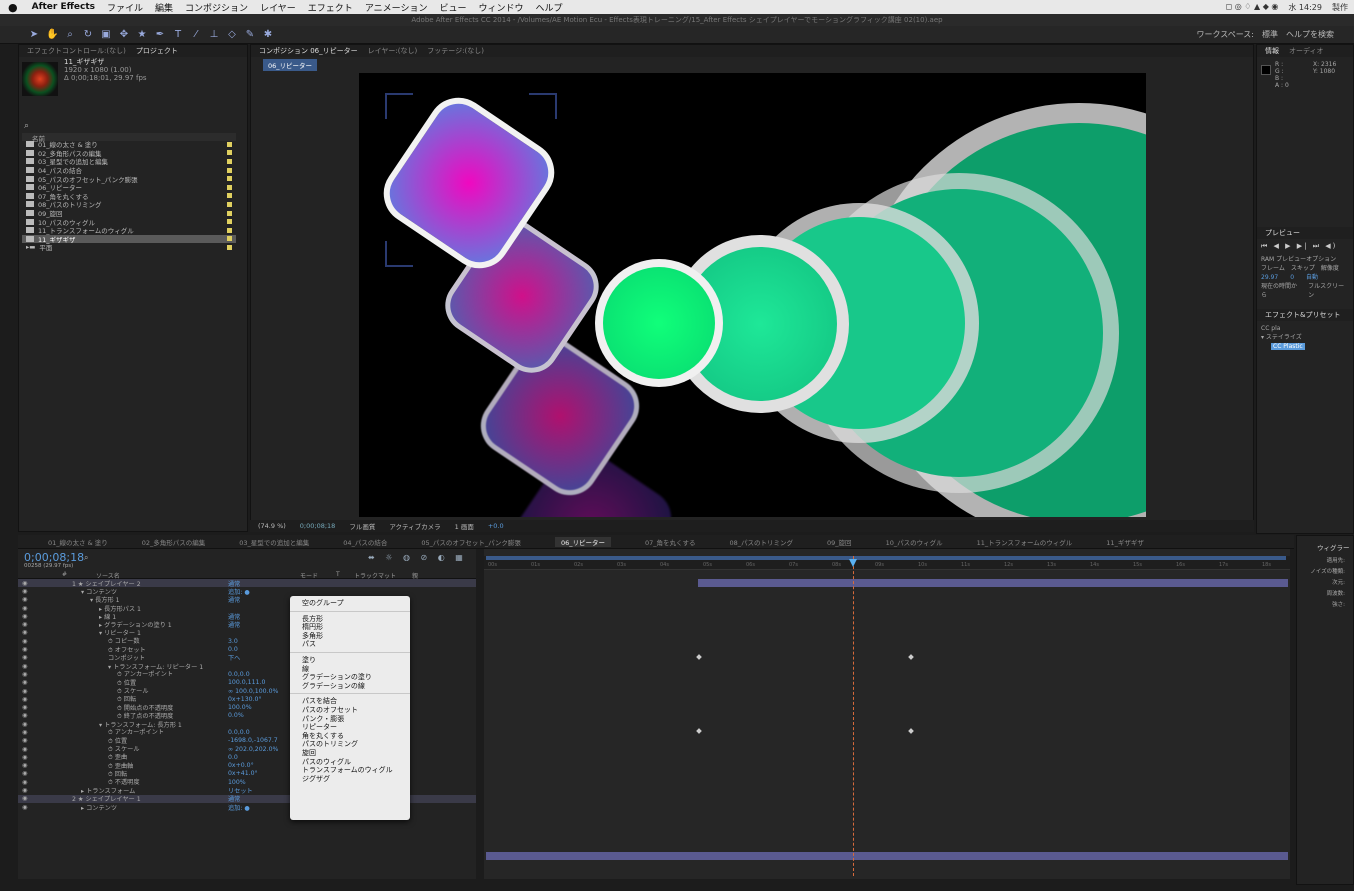 The image size is (1354, 891). What do you see at coordinates (318, 526) in the screenshot?
I see `comp-timecode: 0;00;08;18` at bounding box center [318, 526].